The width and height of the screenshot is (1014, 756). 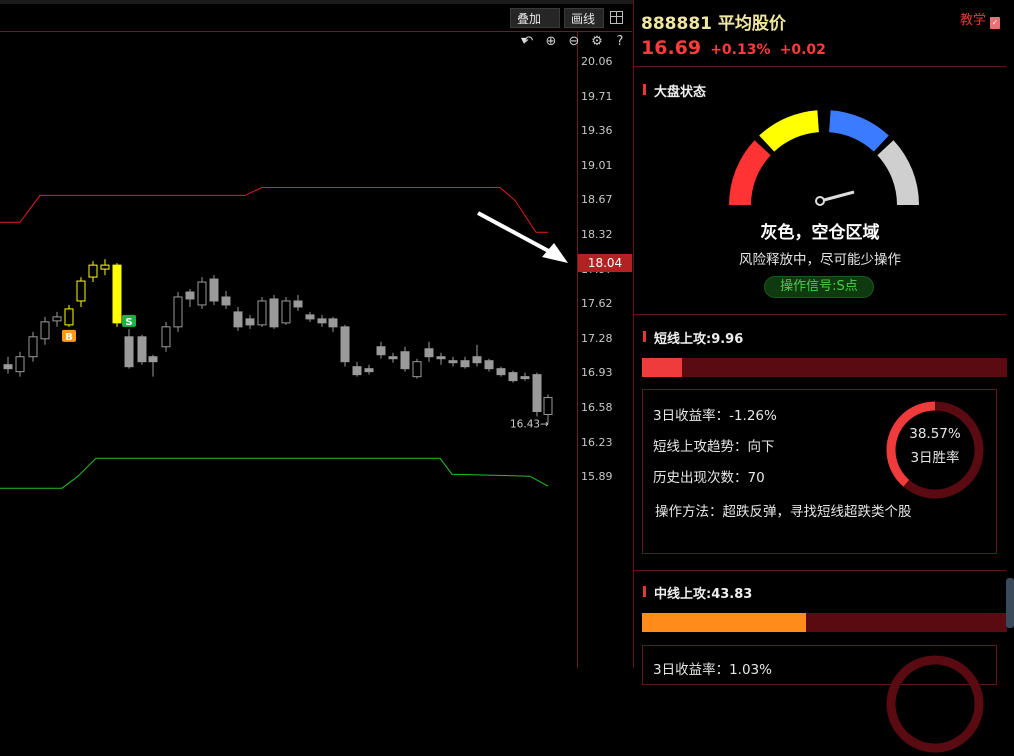 I want to click on price-tick-label: 19.36, so click(x=597, y=131).